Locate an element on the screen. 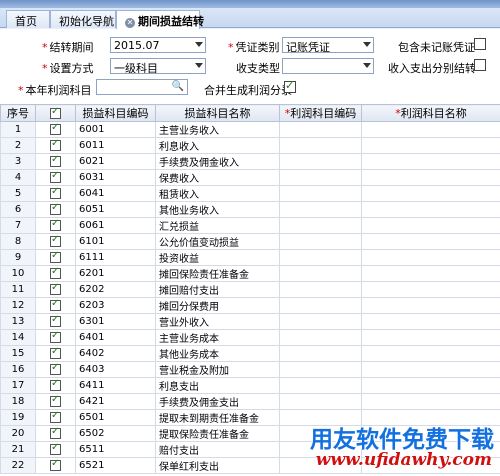 This screenshot has height=476, width=500. table-row: 18 6421手续费及佣金支出 is located at coordinates (250, 401).